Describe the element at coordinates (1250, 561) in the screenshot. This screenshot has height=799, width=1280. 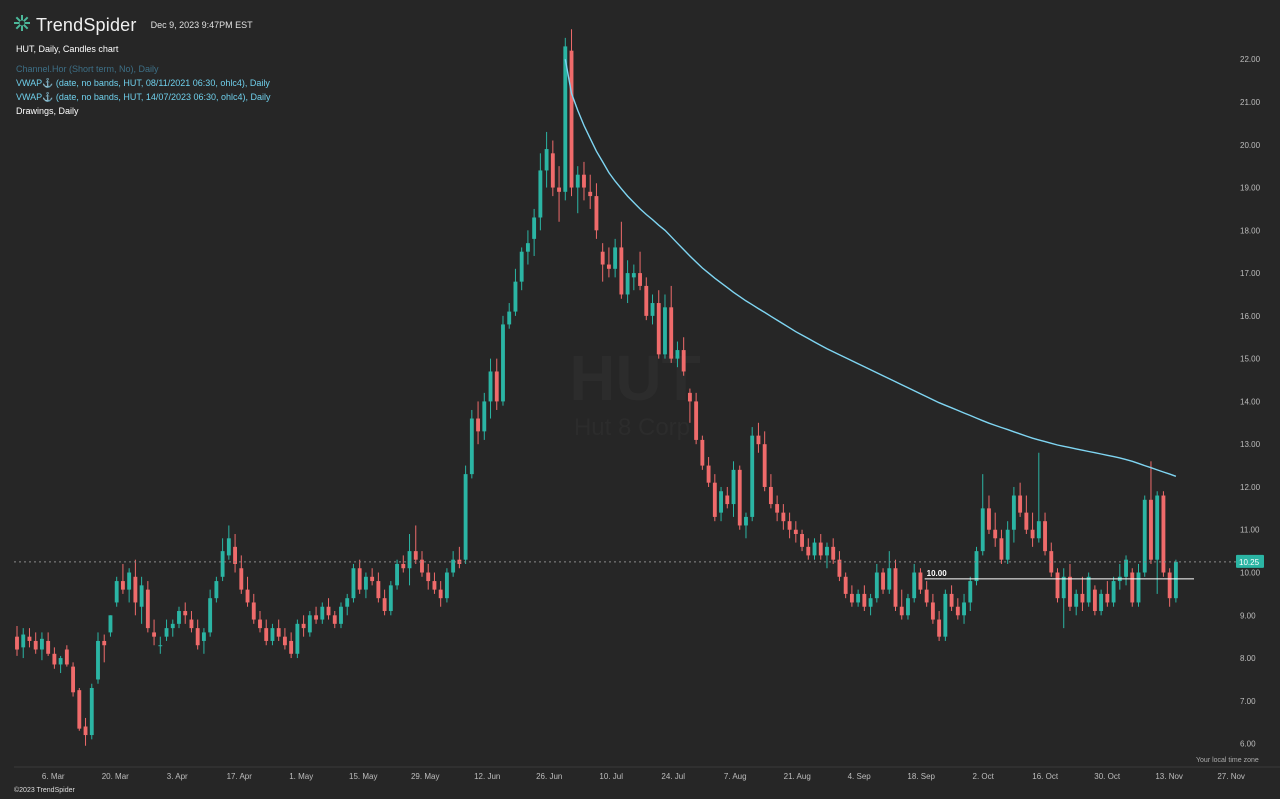
I see `last-price-badge: 10.25` at that location.